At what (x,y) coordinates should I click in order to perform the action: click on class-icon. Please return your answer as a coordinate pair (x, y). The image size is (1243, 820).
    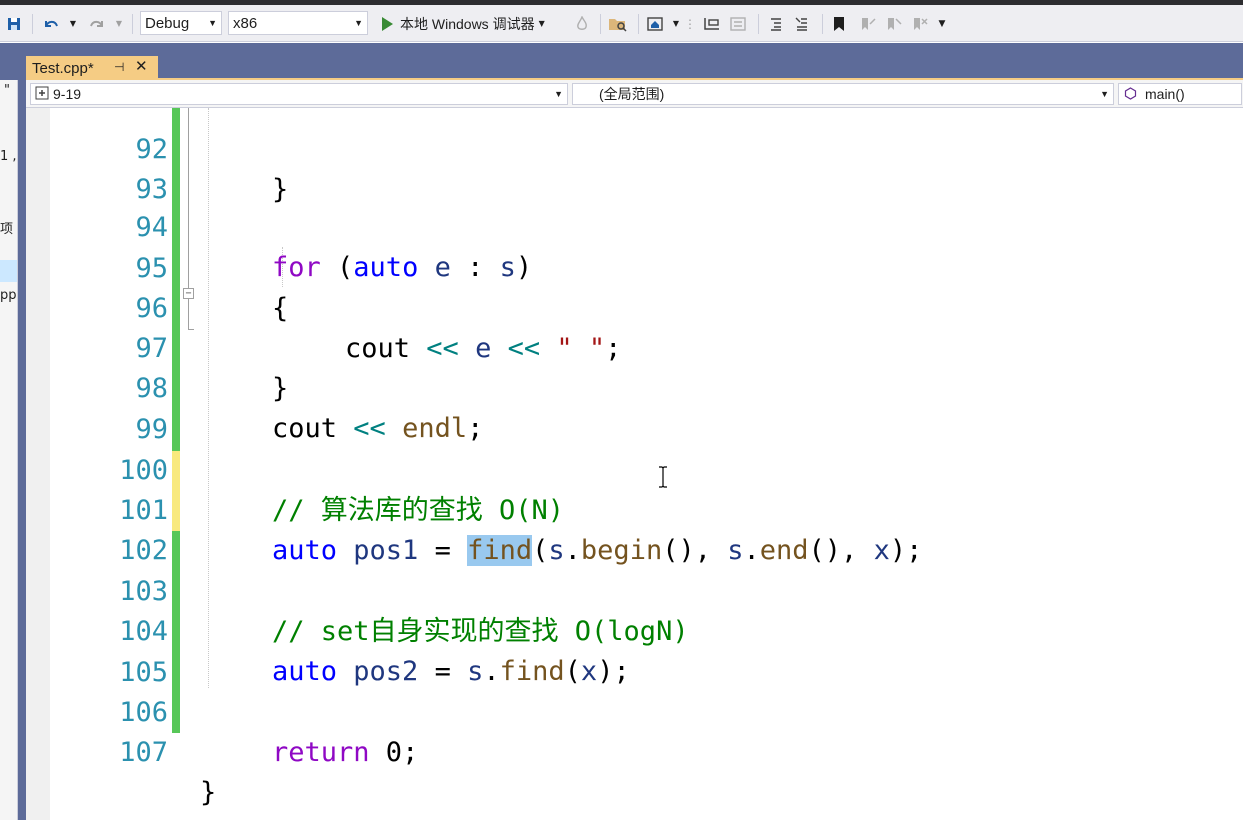
    Looking at the image, I should click on (42, 94).